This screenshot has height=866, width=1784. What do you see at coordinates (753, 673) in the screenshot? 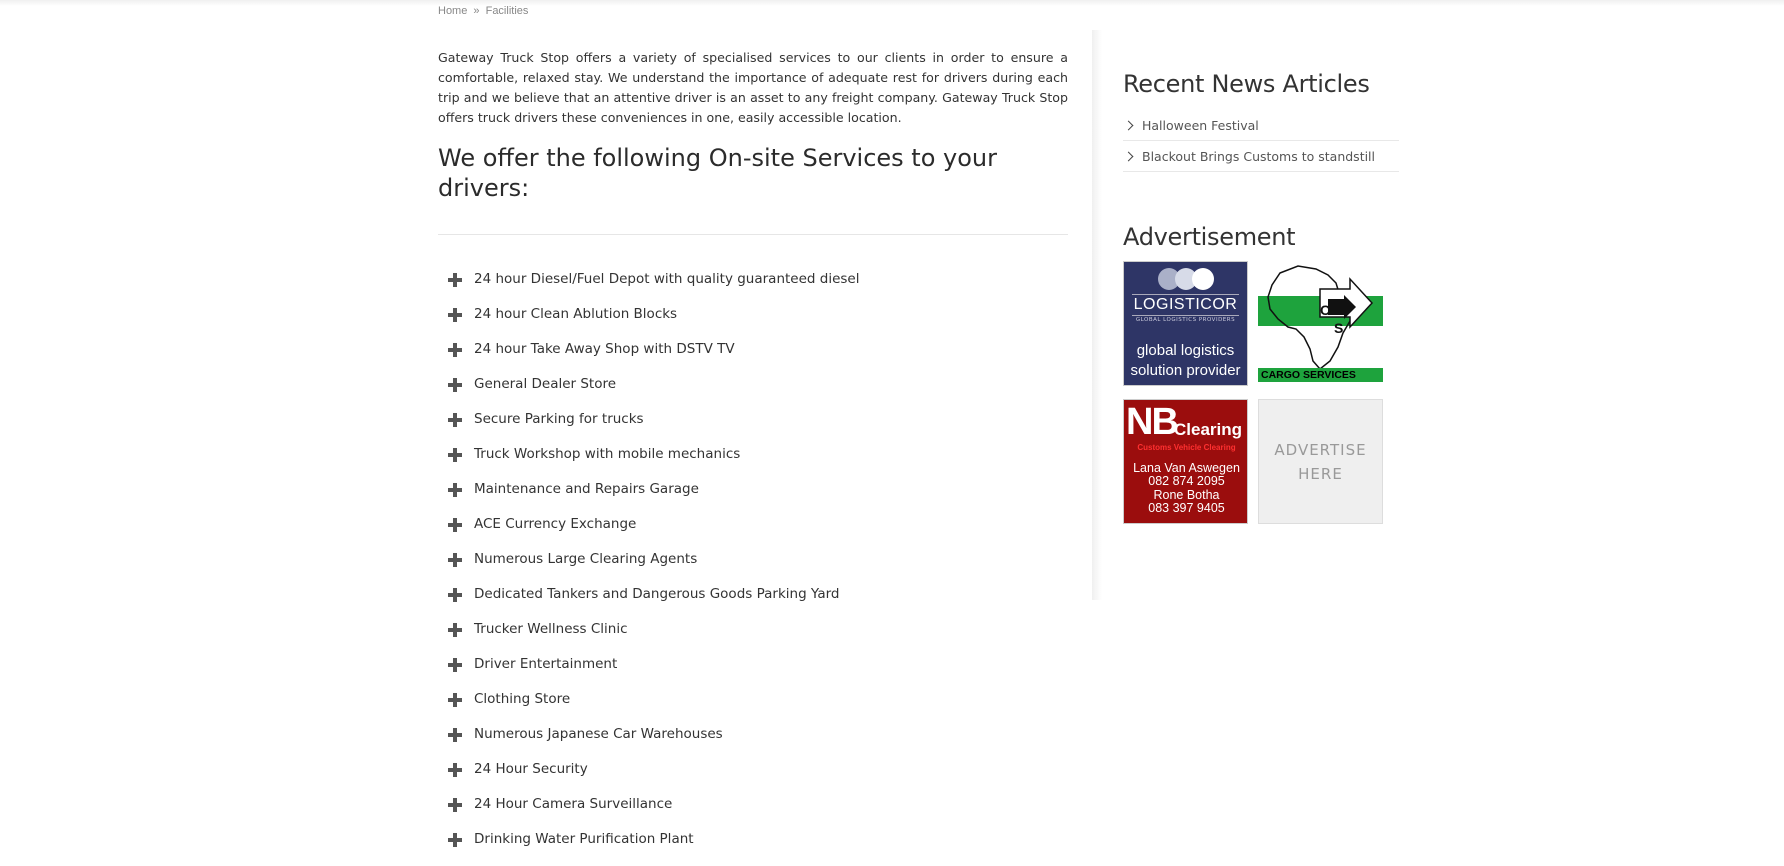
I see `service-item: Driver Entertainment` at bounding box center [753, 673].